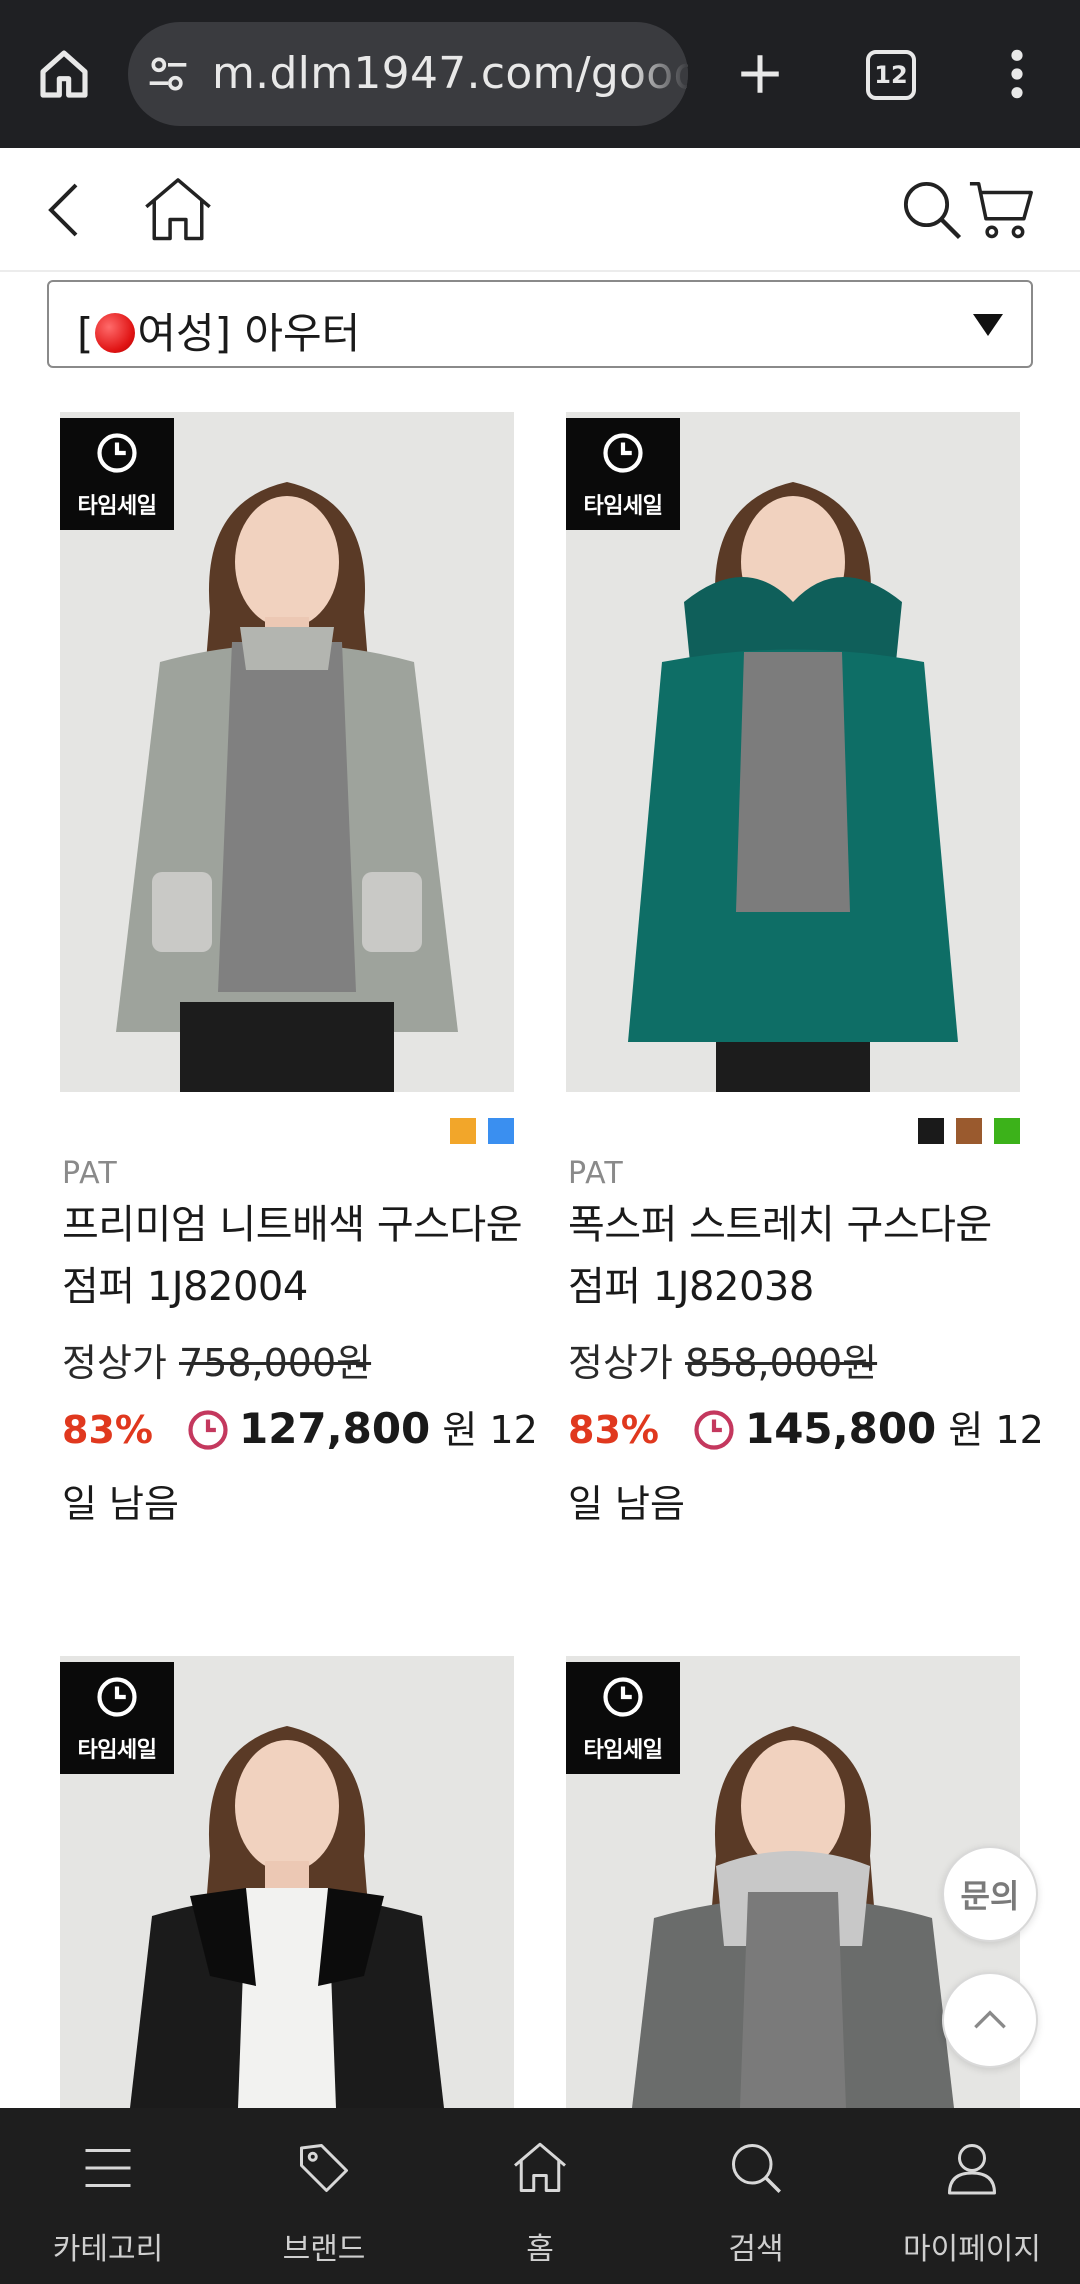 The width and height of the screenshot is (1080, 2284). I want to click on address-bar: m.dlm1947.com/goods, so click(408, 74).